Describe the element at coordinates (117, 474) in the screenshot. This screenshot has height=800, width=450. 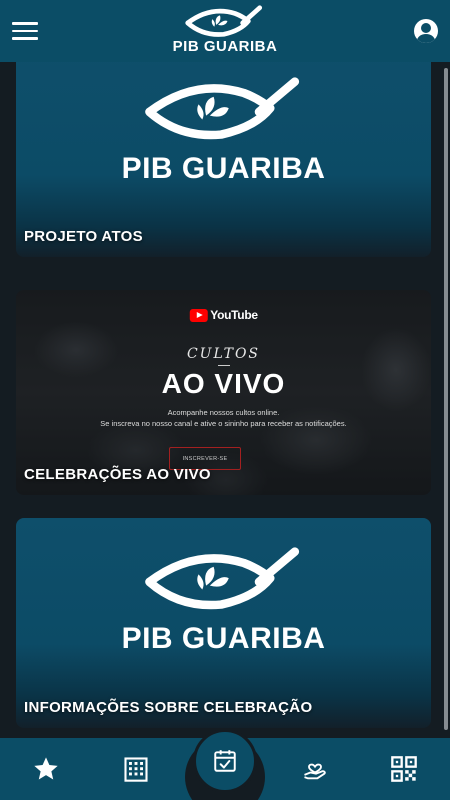
I see `card-title: CELEBRAÇÕES AO VIVO` at that location.